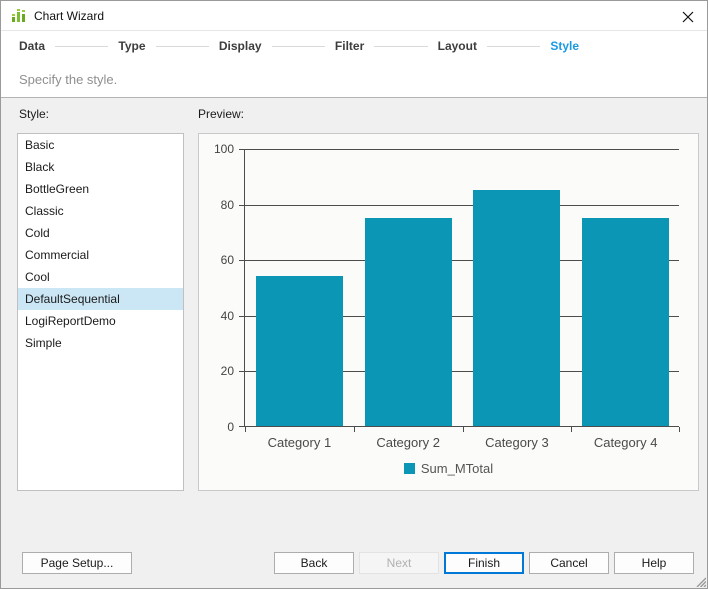 The width and height of the screenshot is (708, 589). Describe the element at coordinates (230, 427) in the screenshot. I see `y-tick-label: 0` at that location.